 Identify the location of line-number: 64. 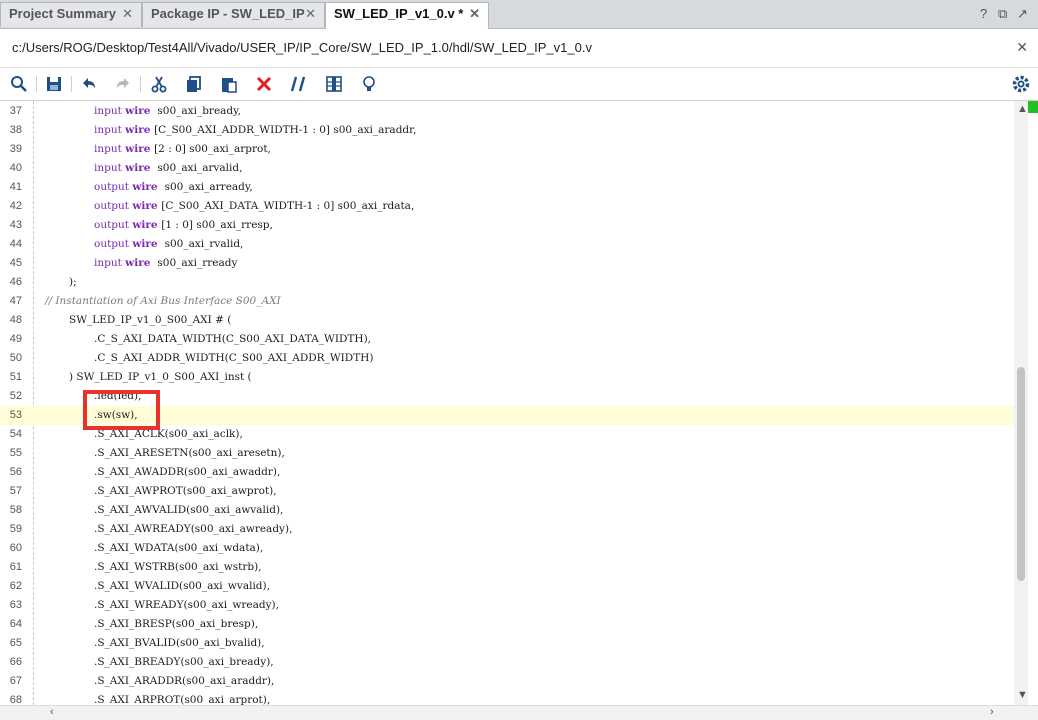
(15, 624).